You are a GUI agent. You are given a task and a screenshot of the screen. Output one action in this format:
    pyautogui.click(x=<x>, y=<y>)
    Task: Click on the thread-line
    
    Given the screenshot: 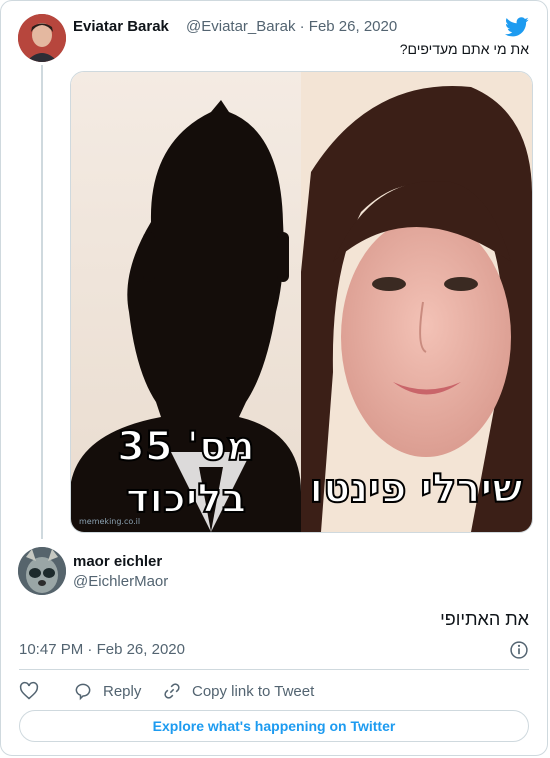 What is the action you would take?
    pyautogui.click(x=42, y=302)
    